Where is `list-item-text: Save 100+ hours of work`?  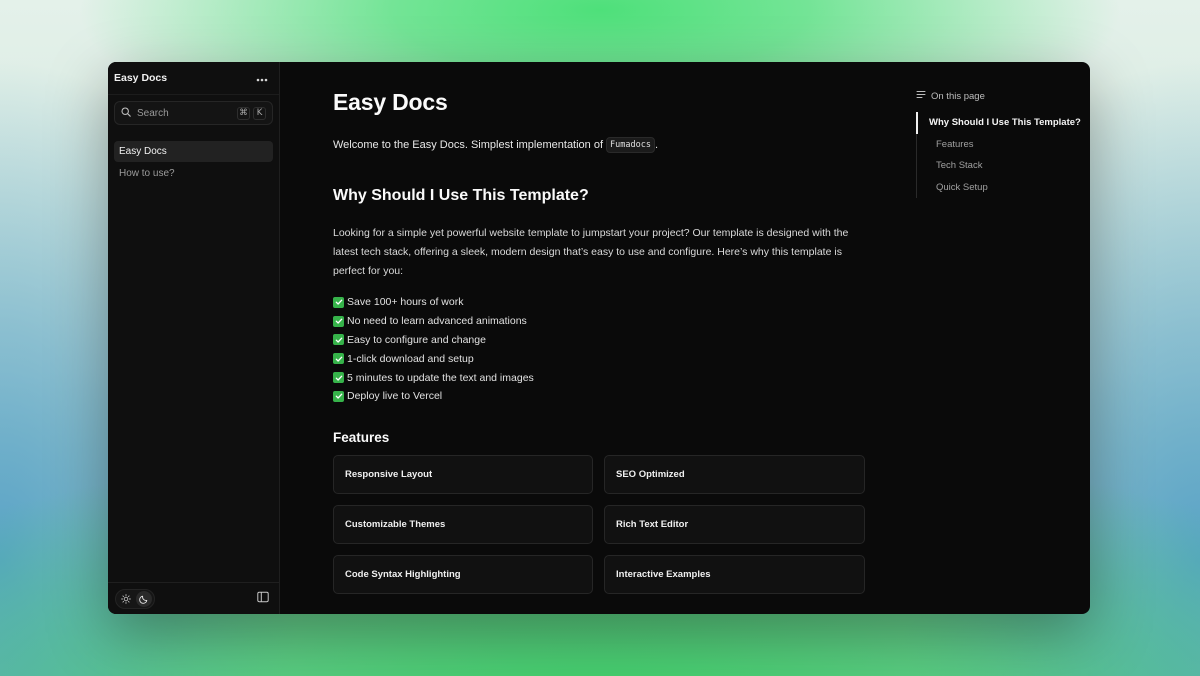
list-item-text: Save 100+ hours of work is located at coordinates (405, 302).